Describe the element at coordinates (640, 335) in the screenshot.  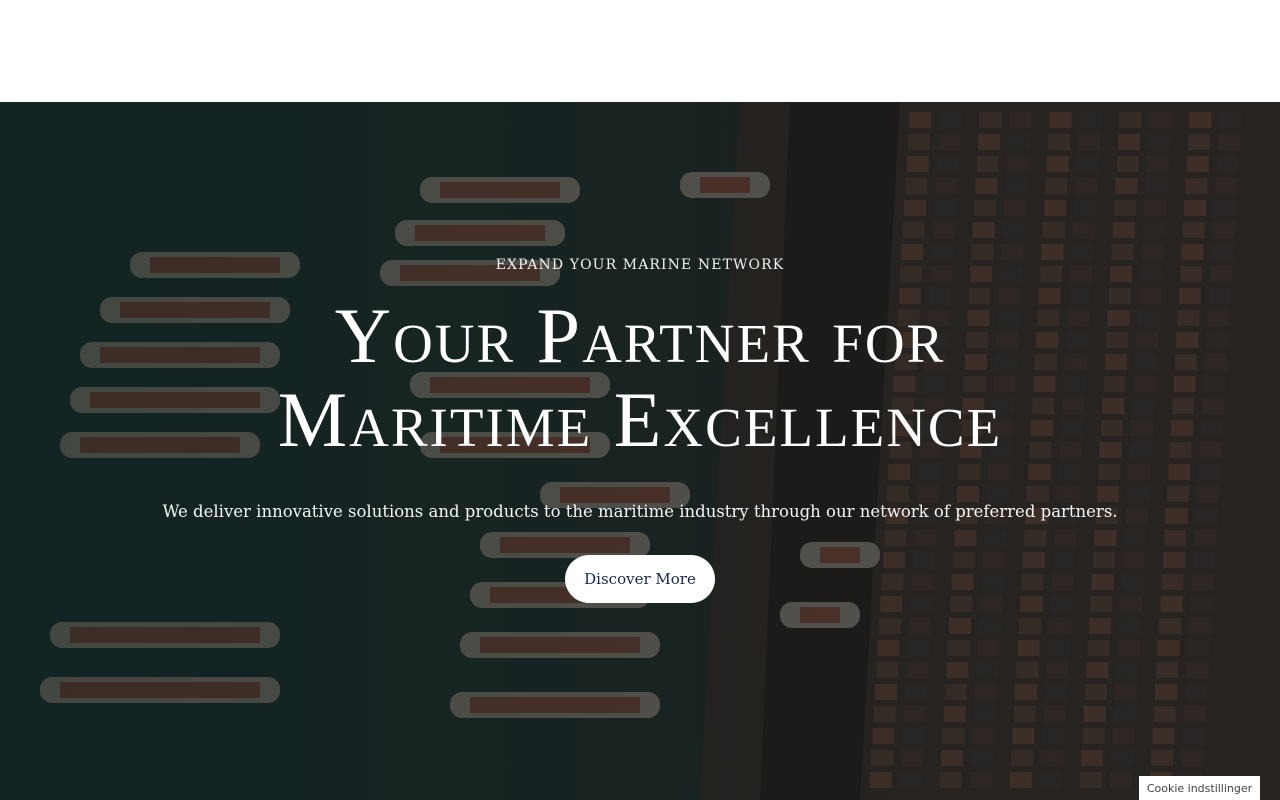
I see `hero-headline-line-1: Your Partner for` at that location.